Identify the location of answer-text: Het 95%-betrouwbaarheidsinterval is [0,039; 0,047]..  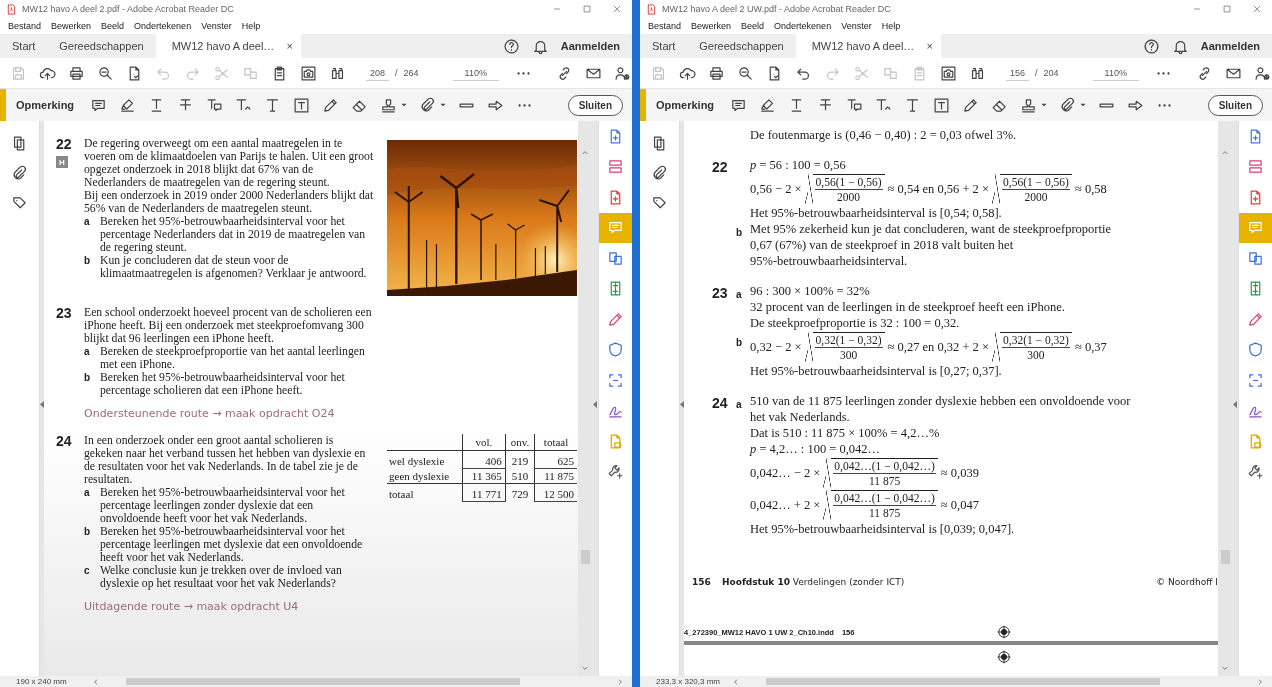
(883, 529).